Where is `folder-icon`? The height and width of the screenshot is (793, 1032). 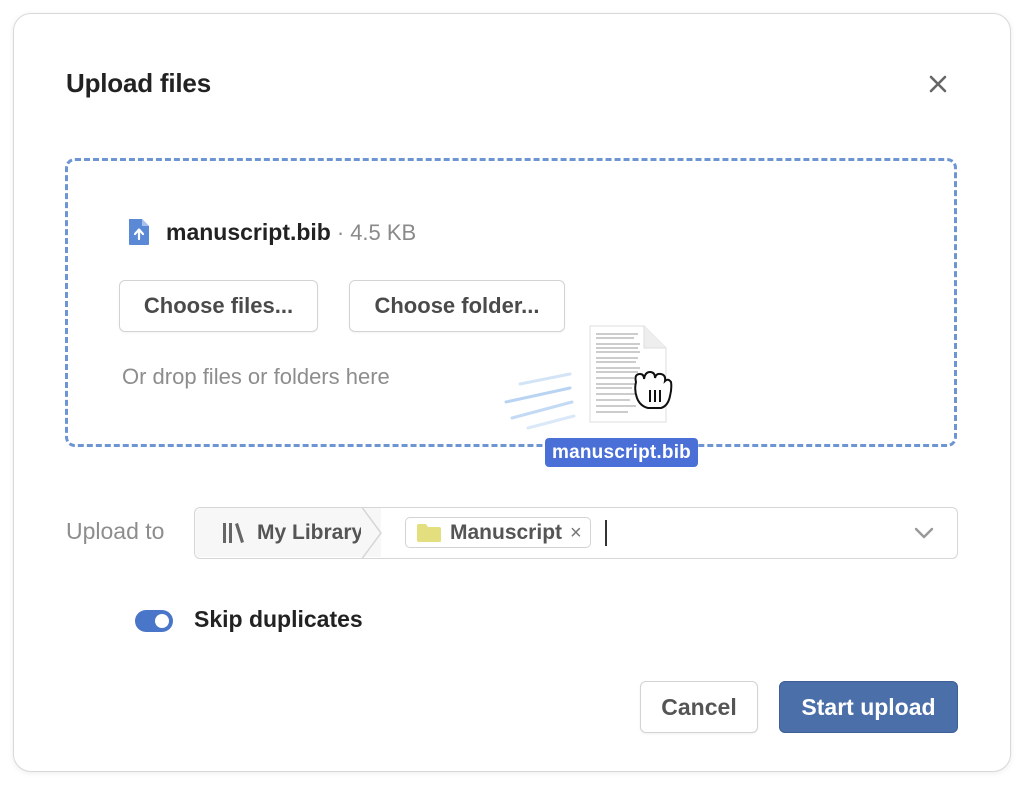
folder-icon is located at coordinates (429, 532).